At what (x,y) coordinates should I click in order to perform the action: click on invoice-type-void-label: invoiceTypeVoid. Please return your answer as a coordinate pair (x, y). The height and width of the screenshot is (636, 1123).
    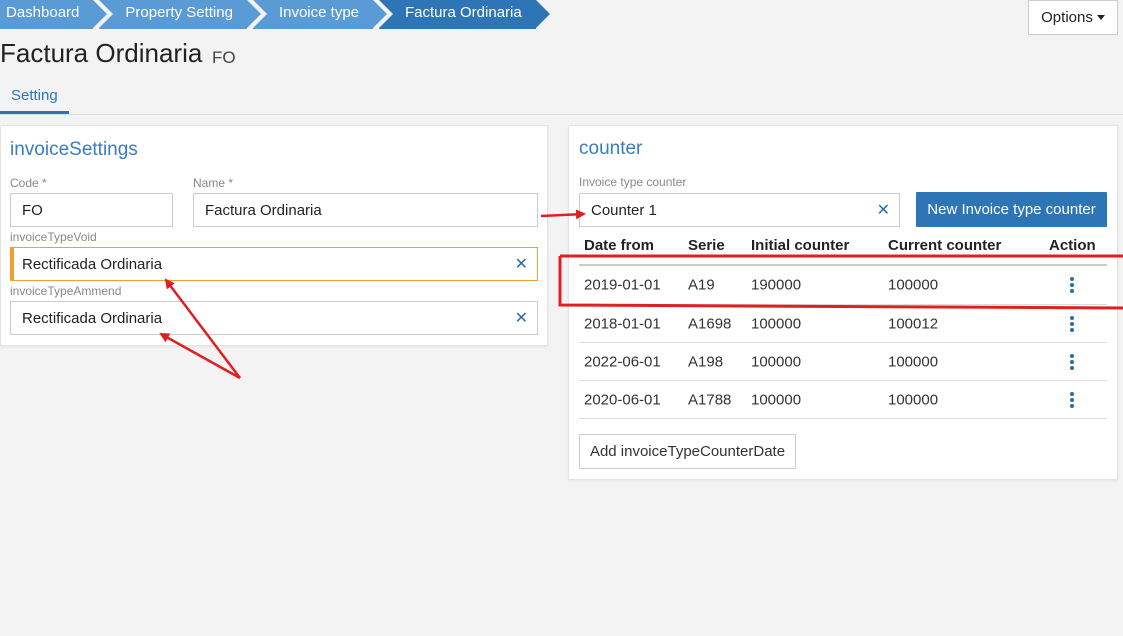
    Looking at the image, I should click on (53, 237).